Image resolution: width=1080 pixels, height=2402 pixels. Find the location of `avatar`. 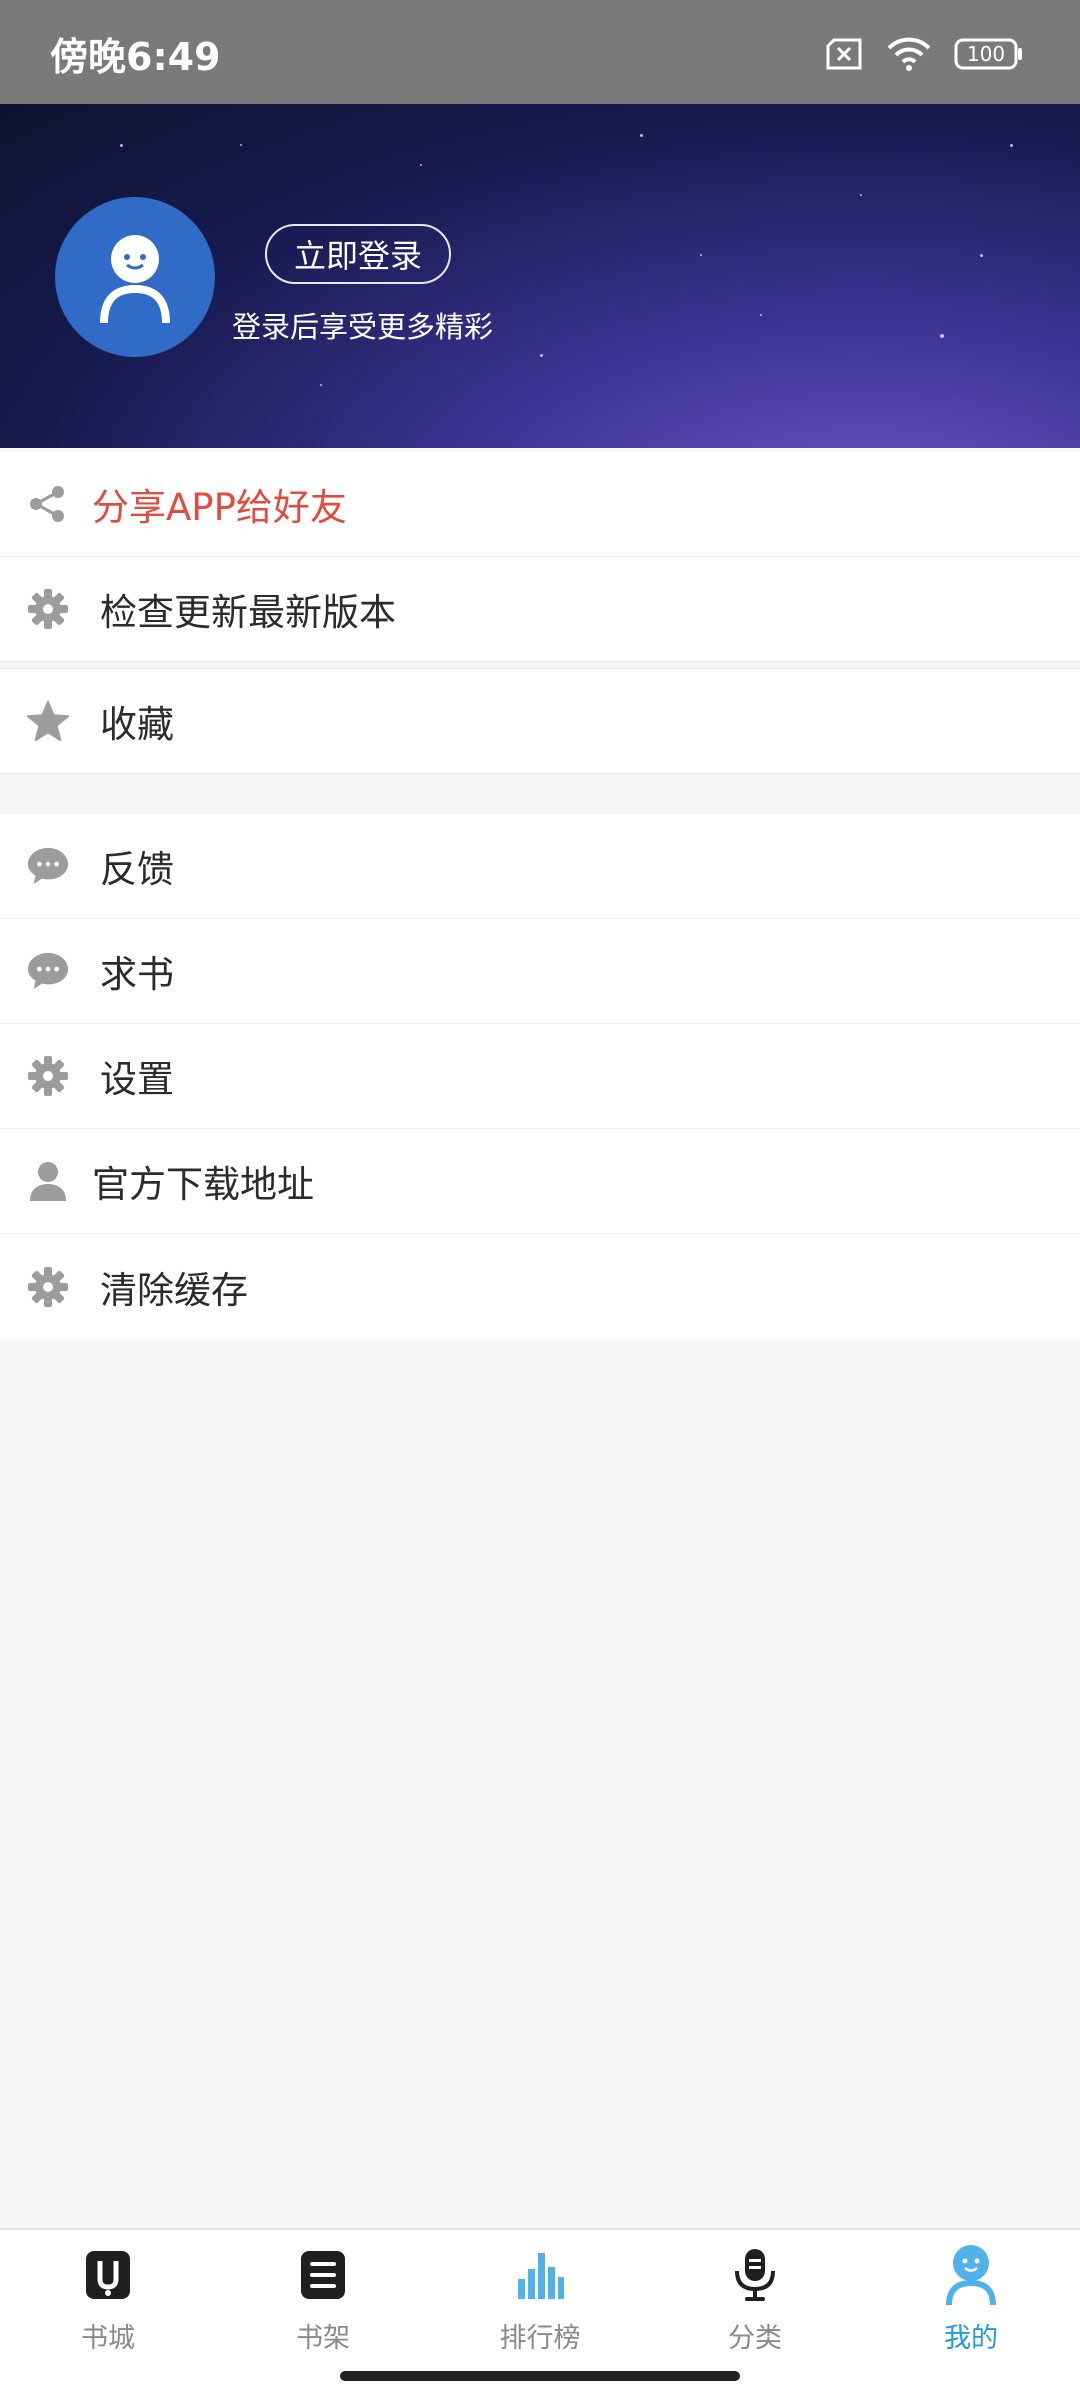

avatar is located at coordinates (135, 277).